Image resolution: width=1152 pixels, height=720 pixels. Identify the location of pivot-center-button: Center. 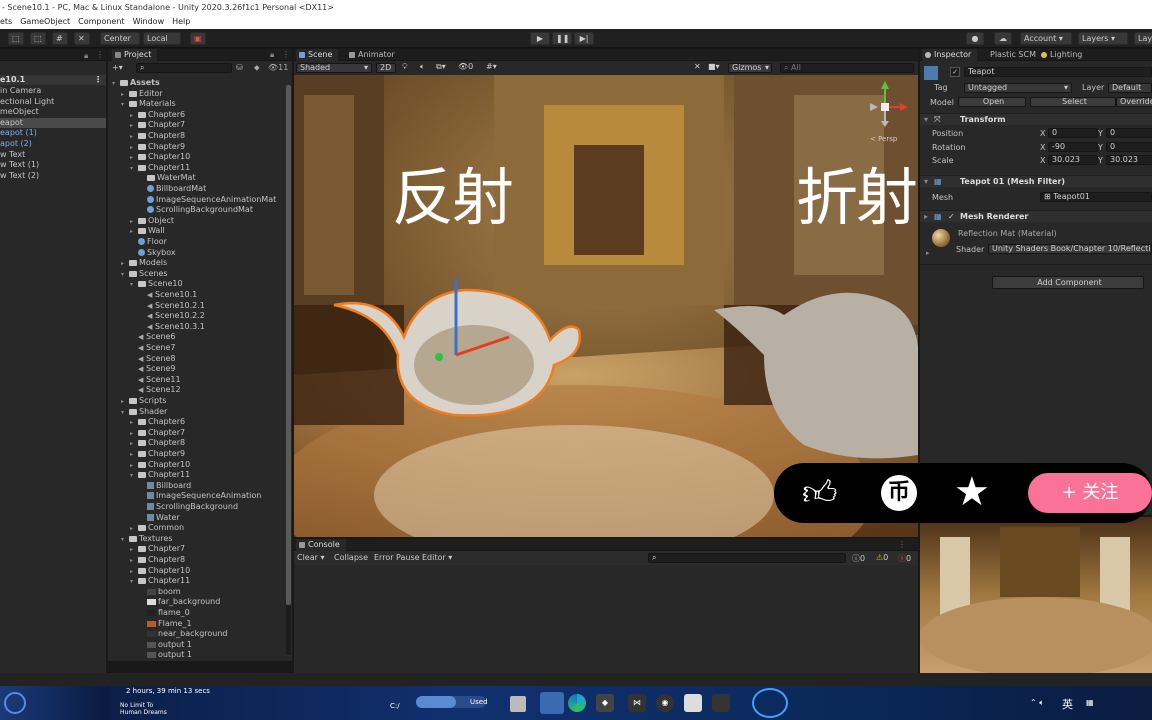
(120, 38).